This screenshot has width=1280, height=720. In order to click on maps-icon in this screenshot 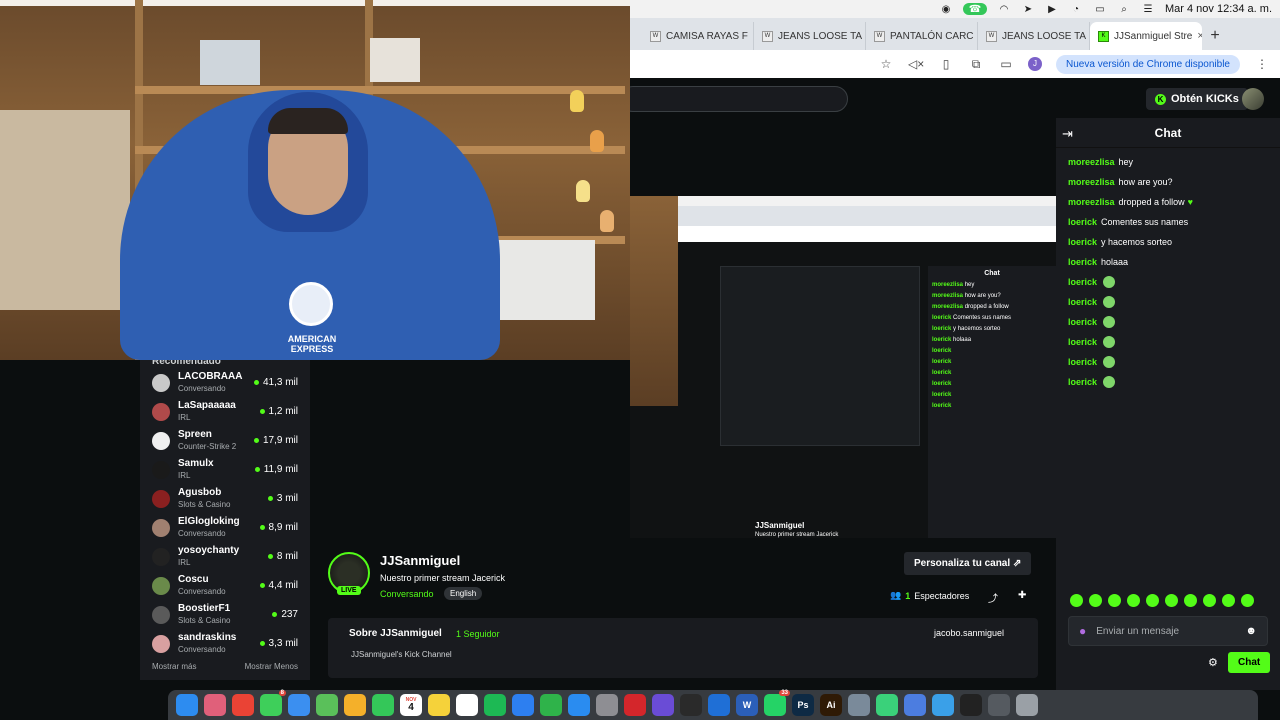, I will do `click(327, 705)`.